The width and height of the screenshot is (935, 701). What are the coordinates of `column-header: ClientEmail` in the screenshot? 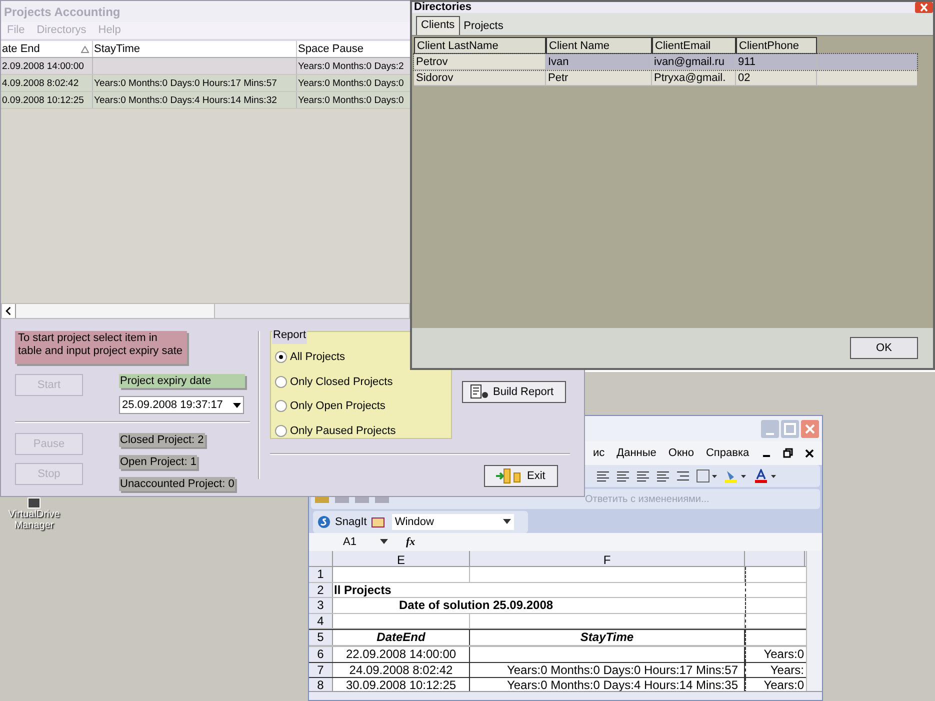 It's located at (694, 45).